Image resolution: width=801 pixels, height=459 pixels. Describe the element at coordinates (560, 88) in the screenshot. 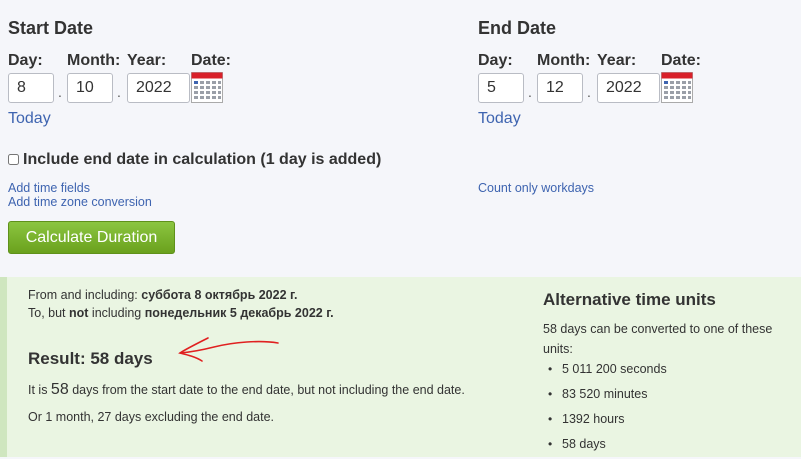

I see `end-month-input: 12` at that location.